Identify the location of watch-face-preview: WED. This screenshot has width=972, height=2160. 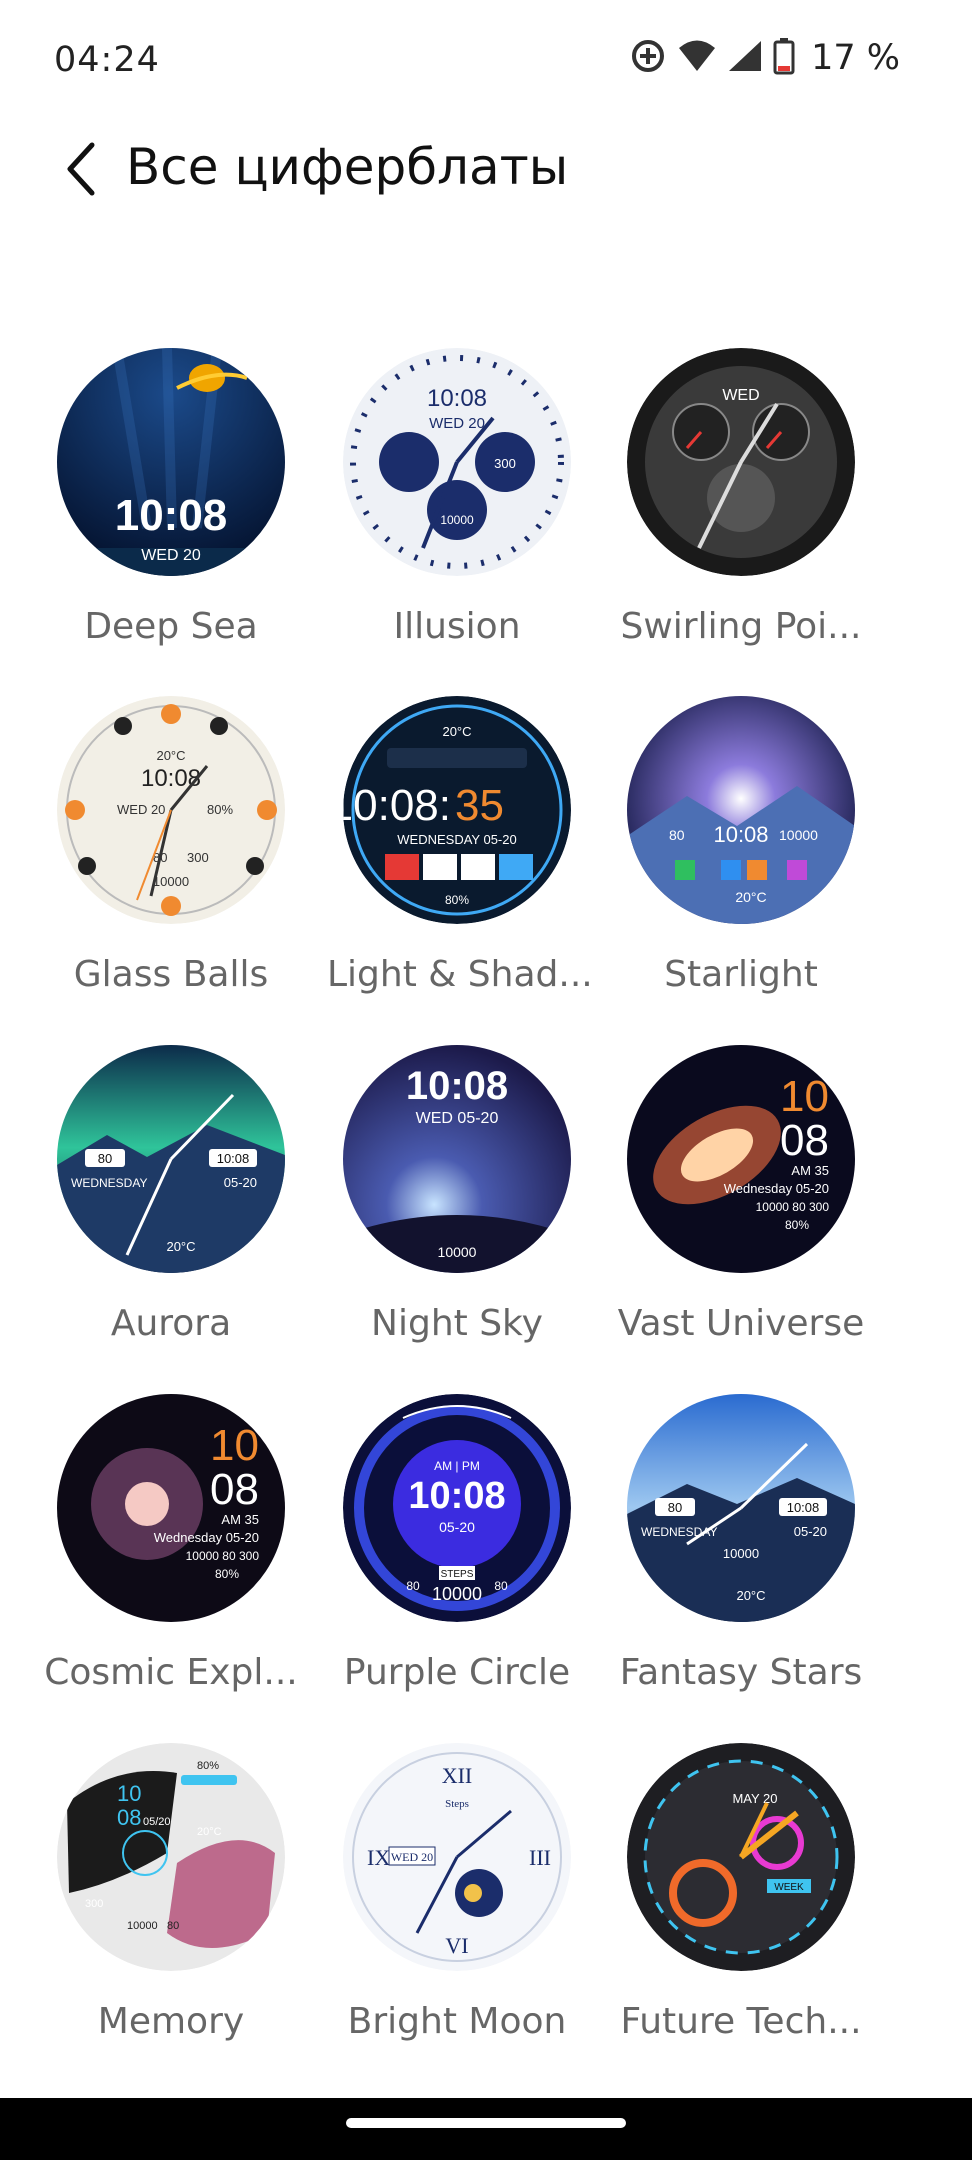
(741, 462).